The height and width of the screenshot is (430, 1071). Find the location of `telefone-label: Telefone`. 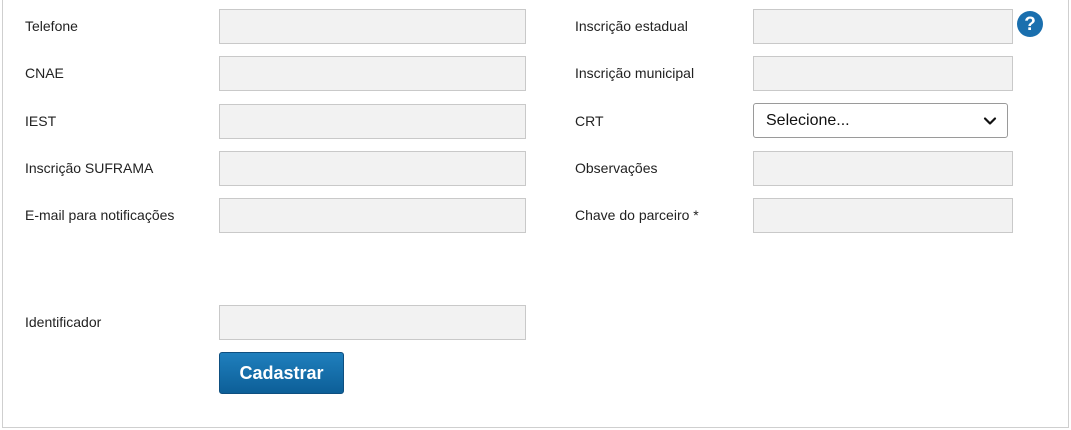

telefone-label: Telefone is located at coordinates (51, 26).